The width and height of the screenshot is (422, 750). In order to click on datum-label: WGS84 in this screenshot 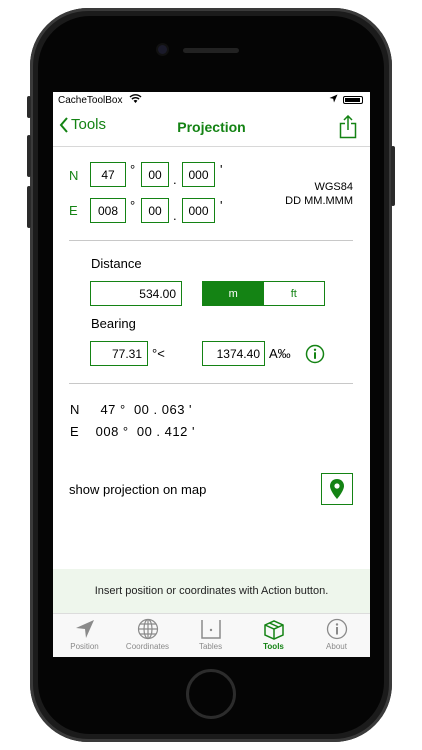, I will do `click(333, 187)`.